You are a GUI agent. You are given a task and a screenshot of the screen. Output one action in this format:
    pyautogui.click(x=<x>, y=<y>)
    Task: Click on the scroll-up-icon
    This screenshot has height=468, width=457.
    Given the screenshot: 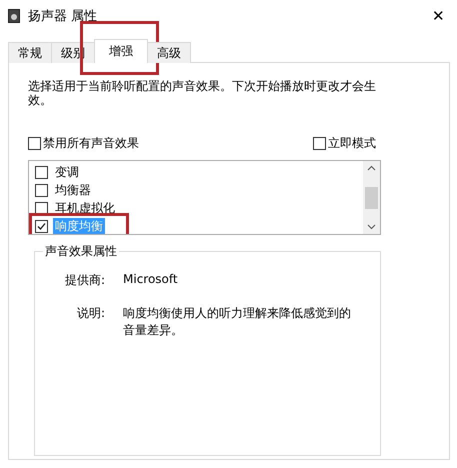 What is the action you would take?
    pyautogui.click(x=371, y=168)
    